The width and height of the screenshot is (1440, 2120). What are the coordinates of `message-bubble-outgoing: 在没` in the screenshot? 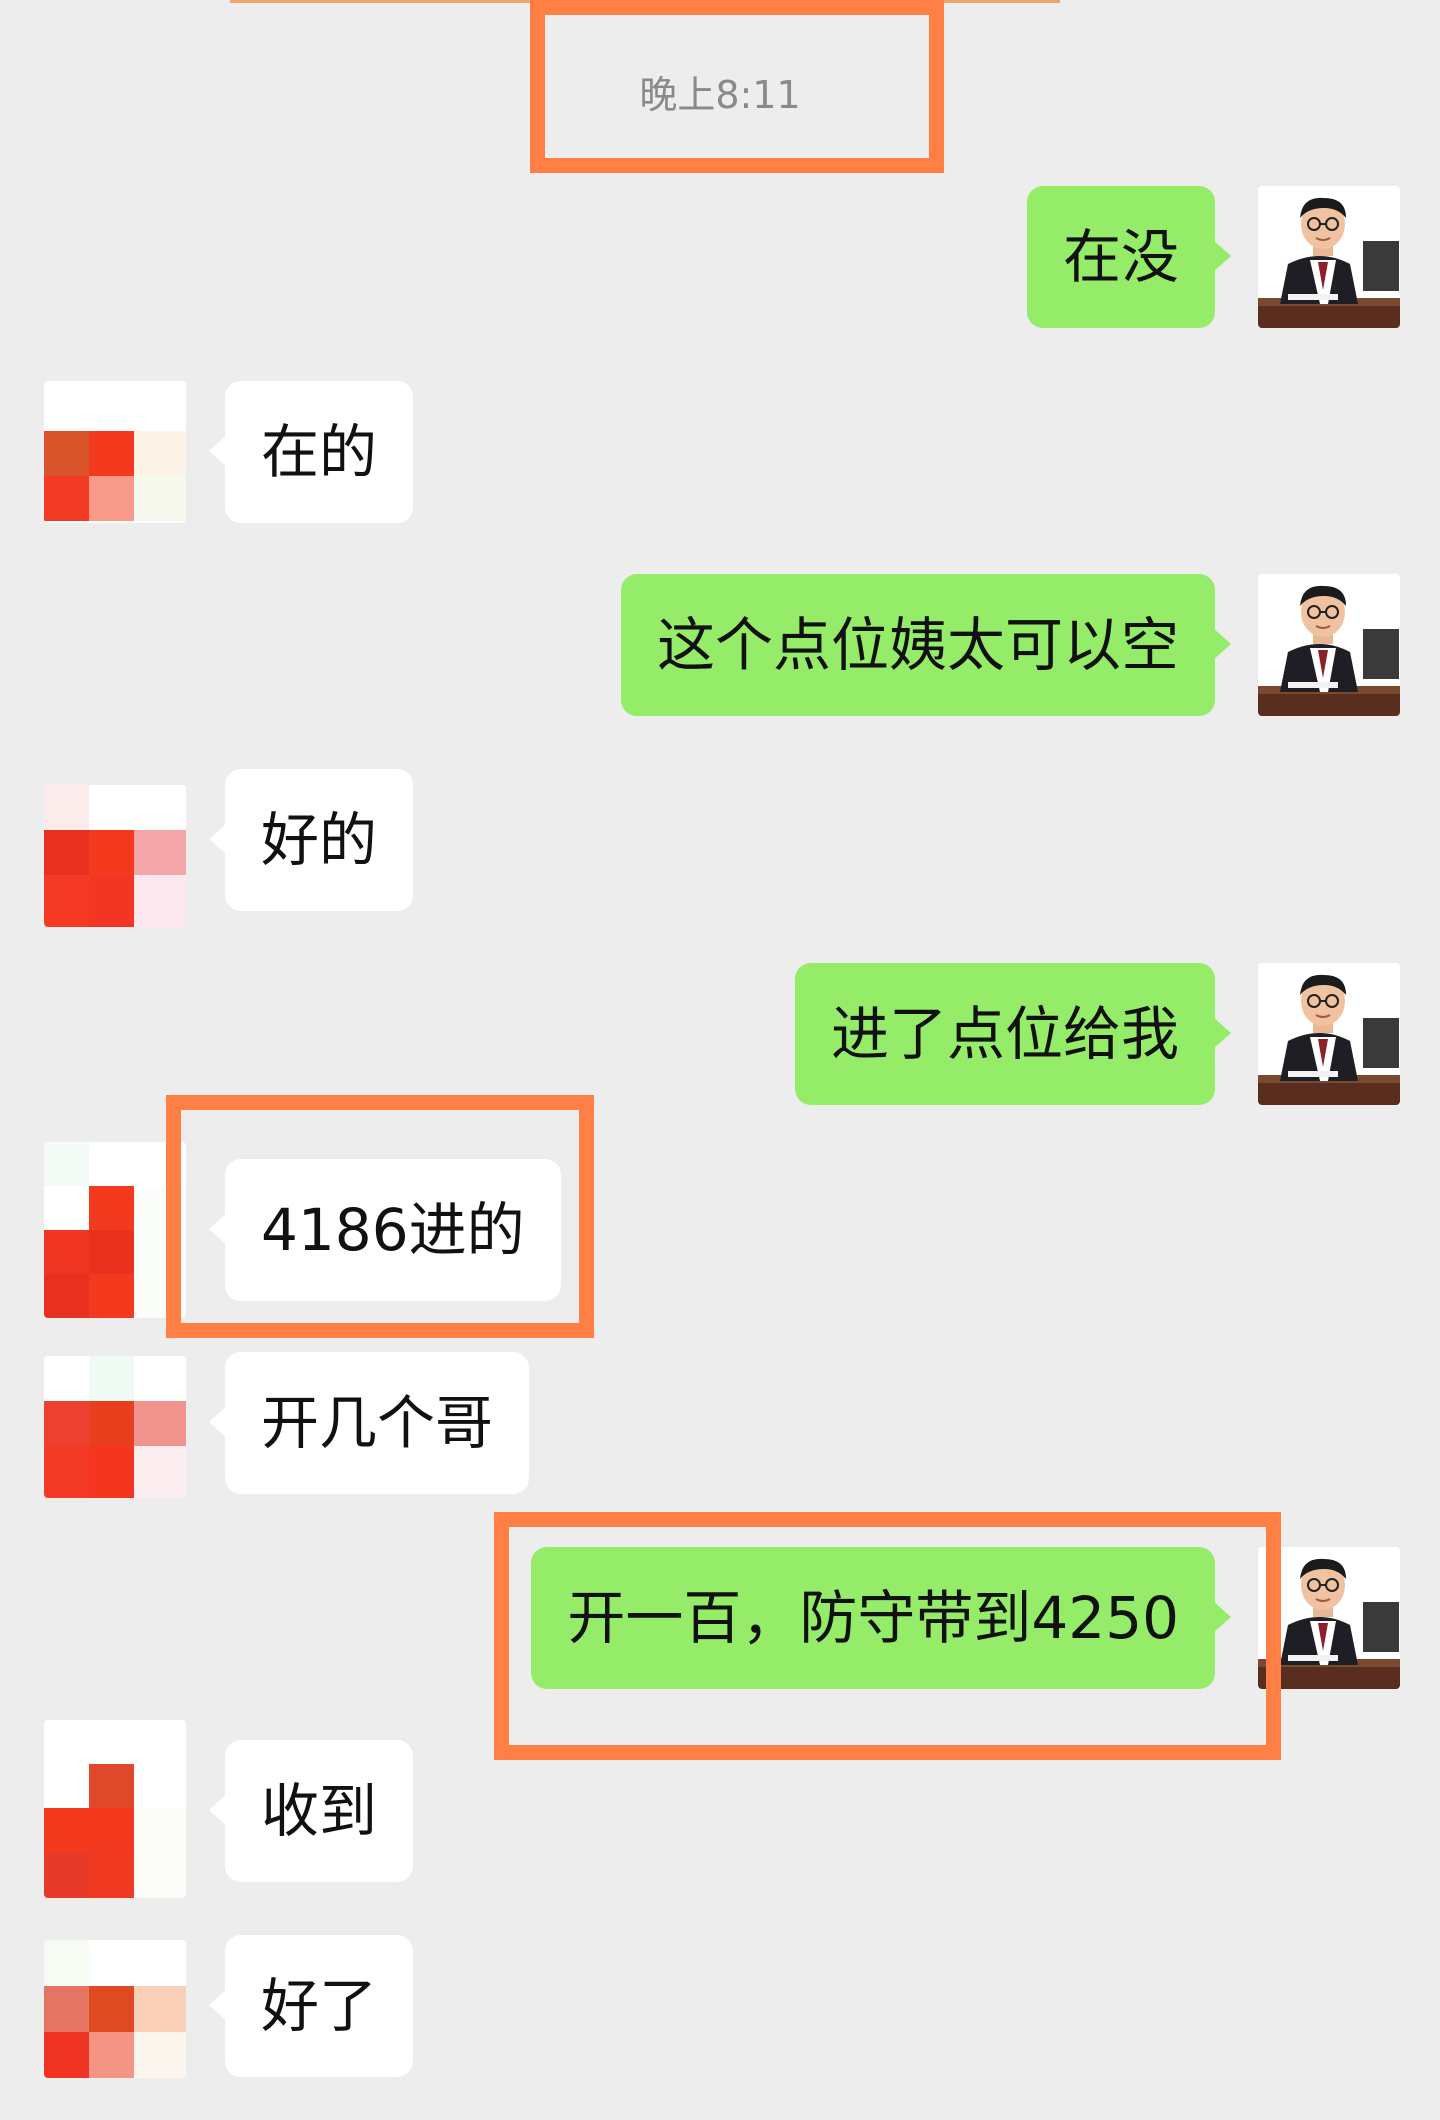 It's located at (1129, 257).